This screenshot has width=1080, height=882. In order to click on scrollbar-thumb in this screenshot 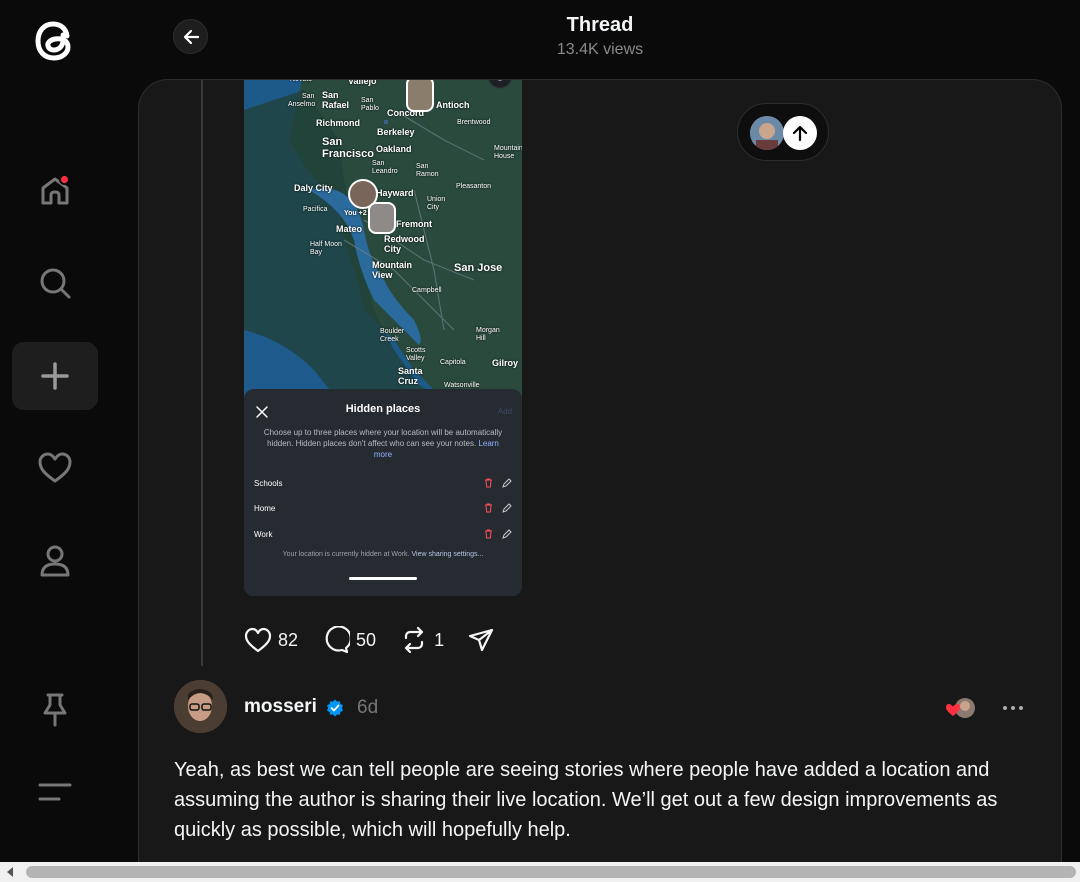, I will do `click(551, 872)`.